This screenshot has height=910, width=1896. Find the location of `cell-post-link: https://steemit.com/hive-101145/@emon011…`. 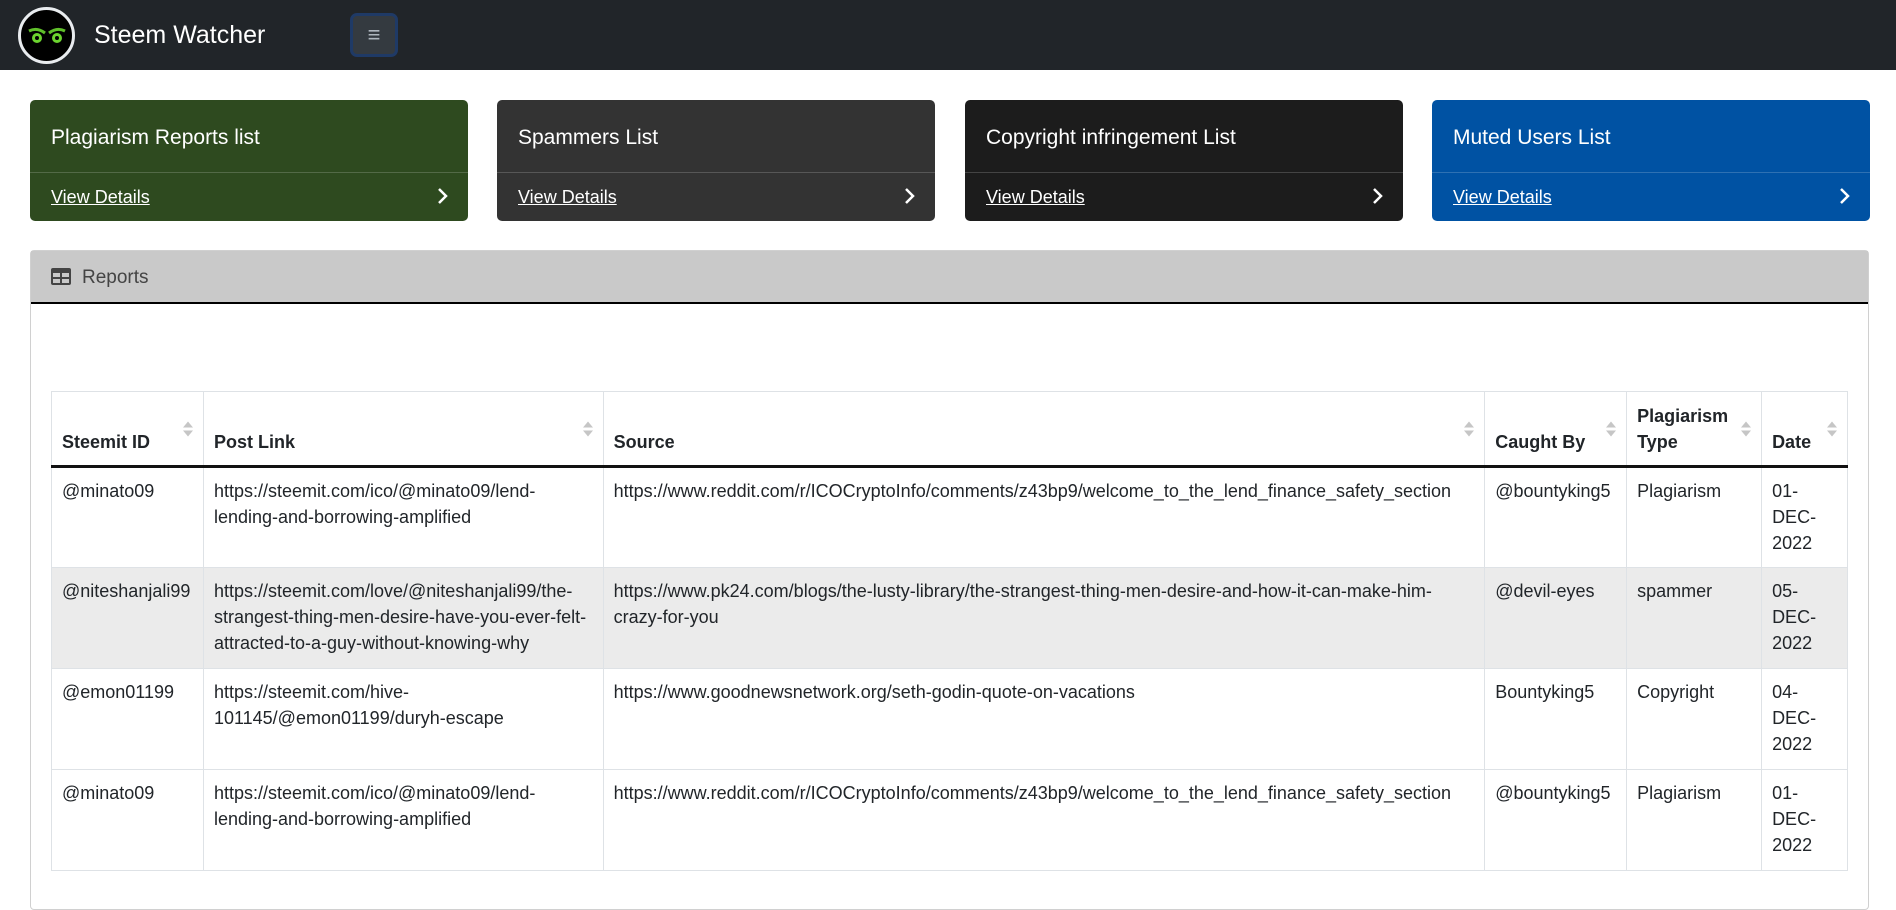

cell-post-link: https://steemit.com/hive-101145/@emon011… is located at coordinates (403, 719).